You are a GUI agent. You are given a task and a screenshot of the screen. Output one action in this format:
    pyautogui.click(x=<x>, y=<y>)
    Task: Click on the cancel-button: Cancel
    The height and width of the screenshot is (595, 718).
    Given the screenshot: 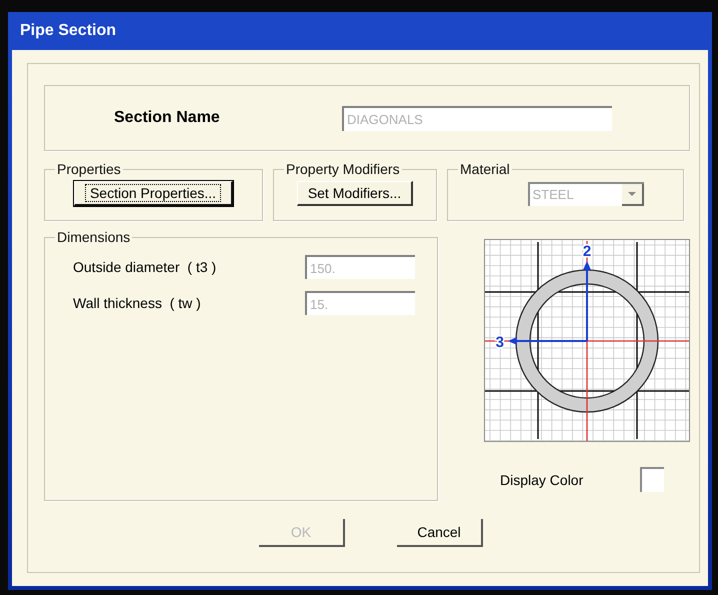 What is the action you would take?
    pyautogui.click(x=440, y=533)
    